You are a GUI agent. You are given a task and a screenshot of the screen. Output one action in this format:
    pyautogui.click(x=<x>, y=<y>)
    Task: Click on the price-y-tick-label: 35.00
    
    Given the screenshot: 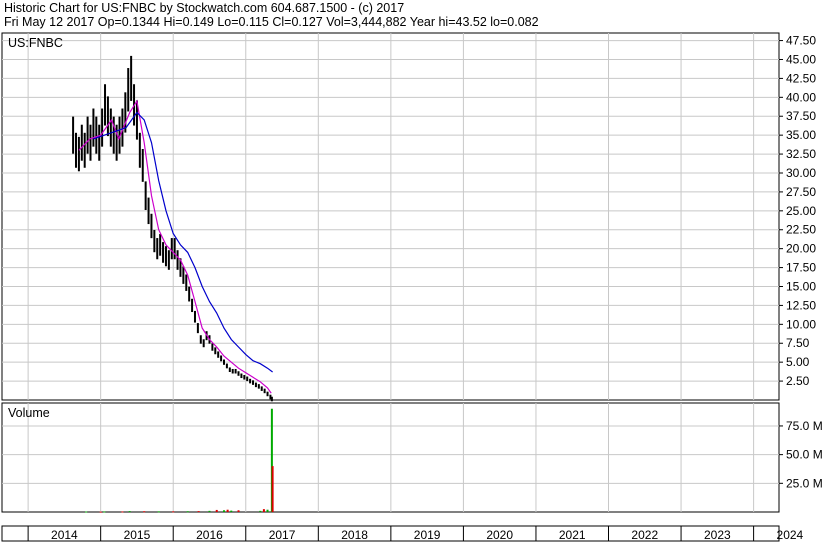 What is the action you would take?
    pyautogui.click(x=801, y=135)
    